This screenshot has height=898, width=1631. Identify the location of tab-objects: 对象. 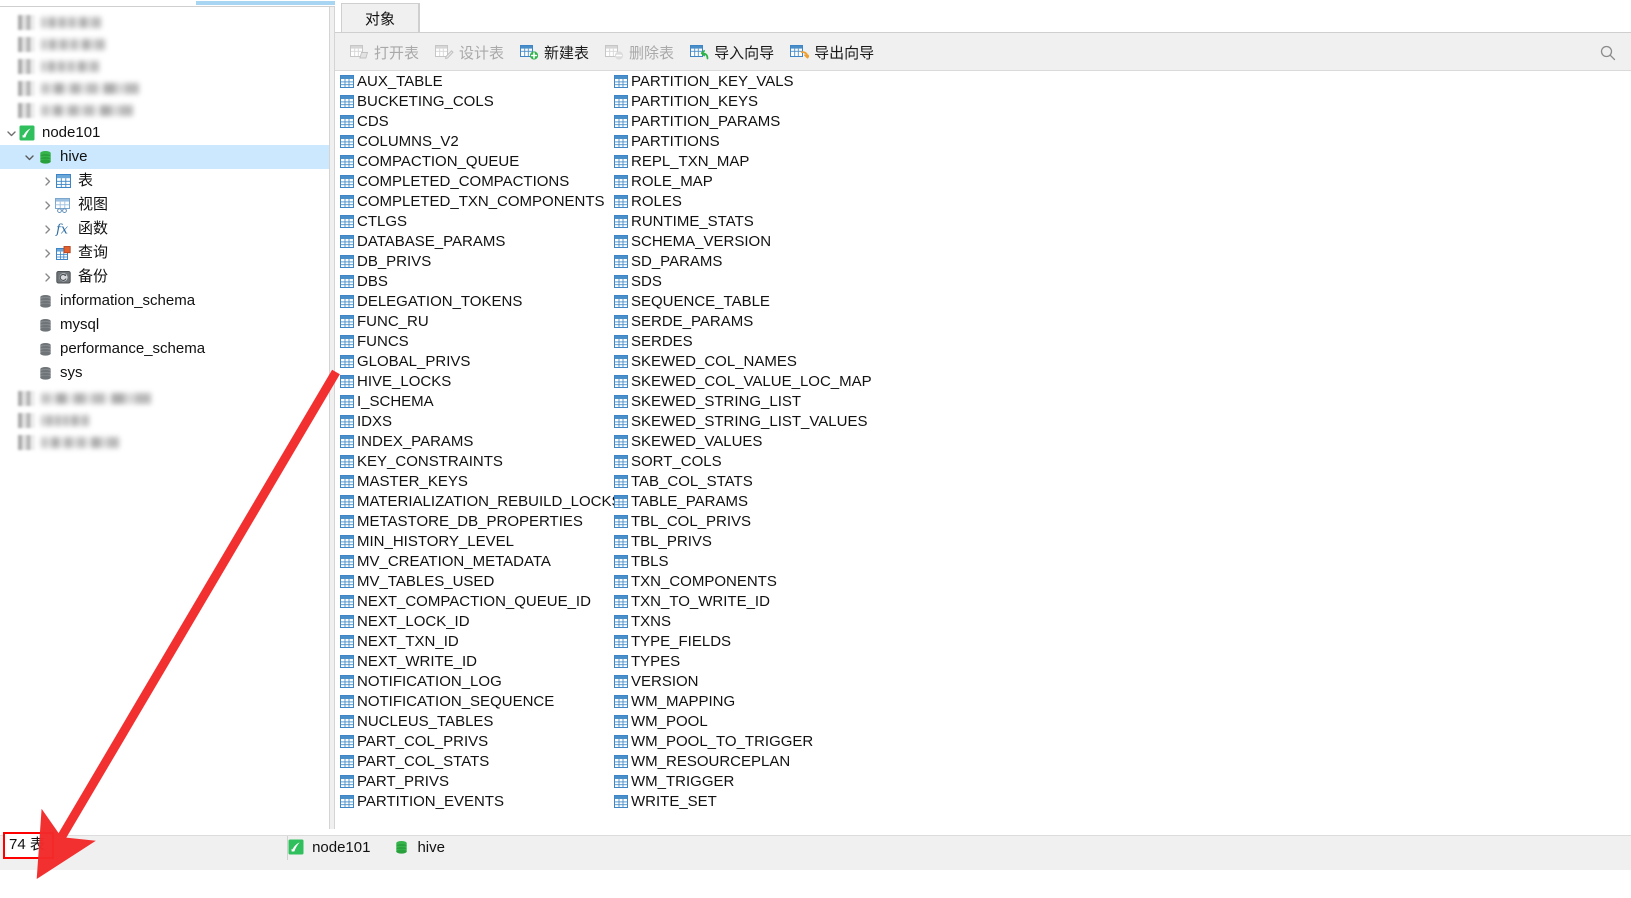
(380, 18).